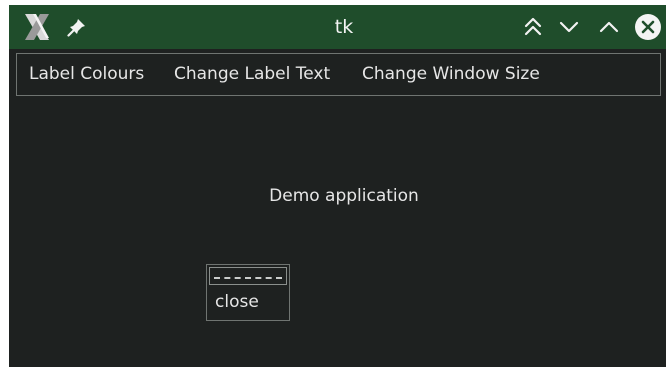  What do you see at coordinates (344, 196) in the screenshot?
I see `demo-label: Demo application` at bounding box center [344, 196].